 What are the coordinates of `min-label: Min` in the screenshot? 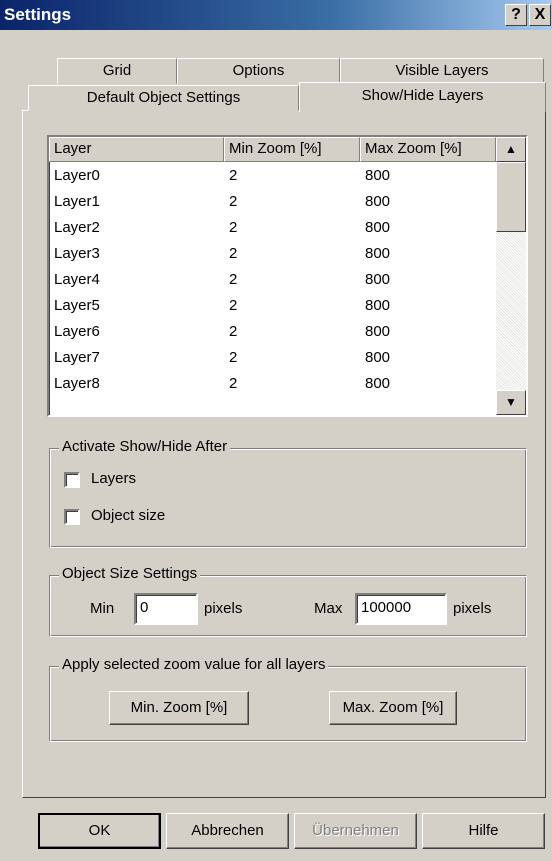 It's located at (102, 608).